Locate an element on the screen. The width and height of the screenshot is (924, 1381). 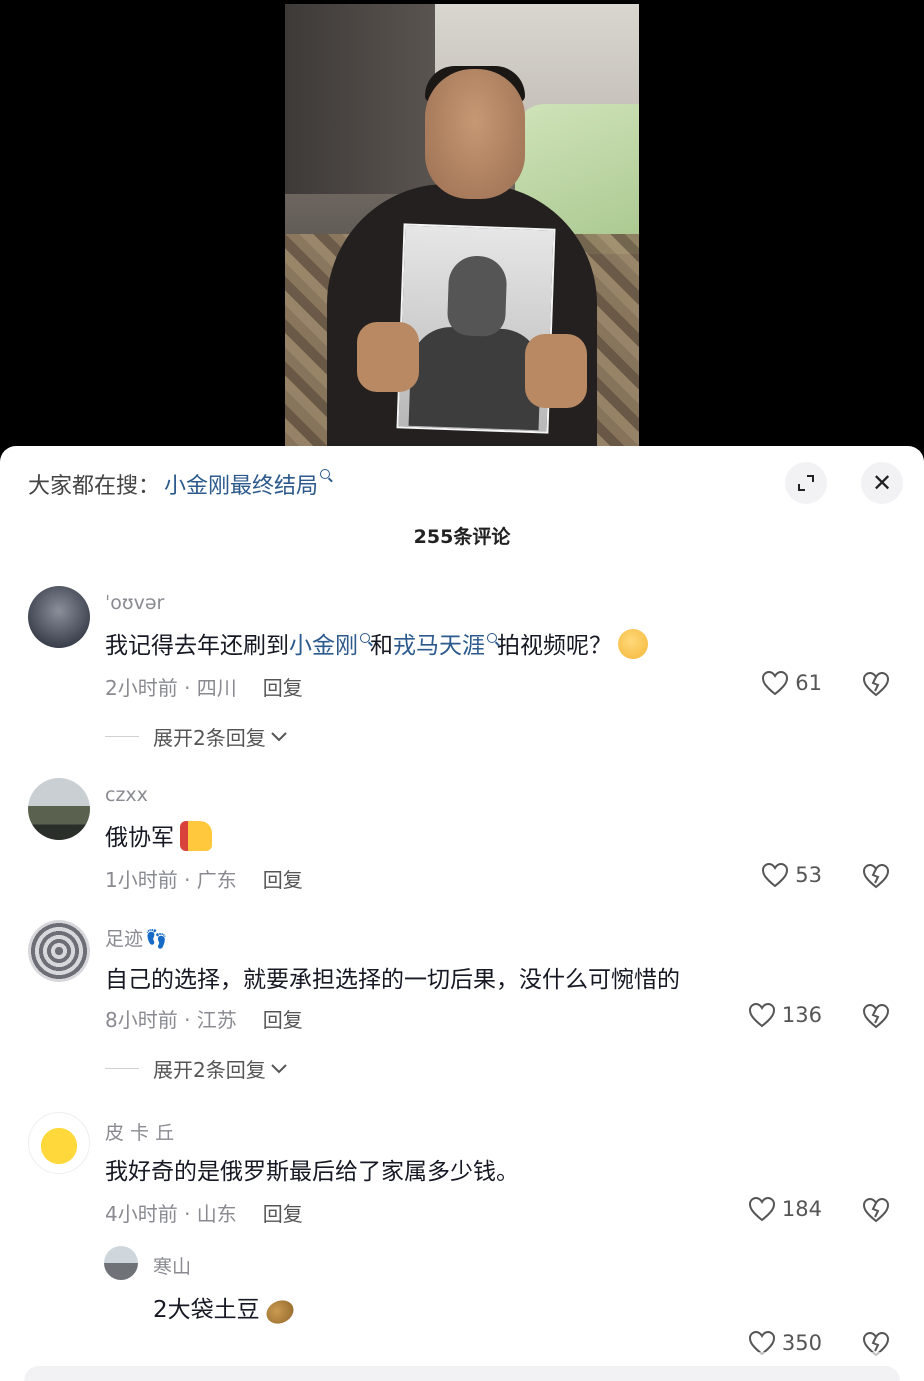
search-suggestion: 大家都在搜： 小金刚最终结局 is located at coordinates (179, 484).